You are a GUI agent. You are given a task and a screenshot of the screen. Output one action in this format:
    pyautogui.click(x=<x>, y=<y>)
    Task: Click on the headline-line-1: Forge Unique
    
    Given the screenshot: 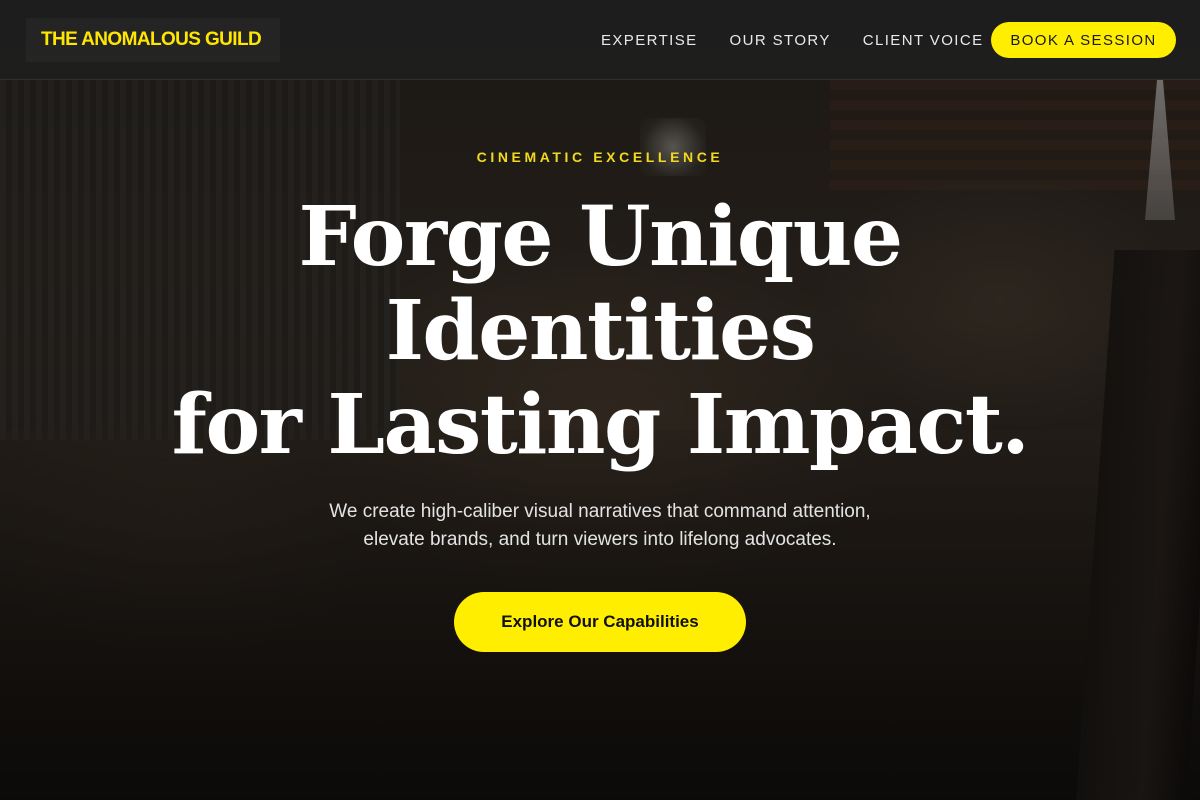 What is the action you would take?
    pyautogui.click(x=600, y=237)
    